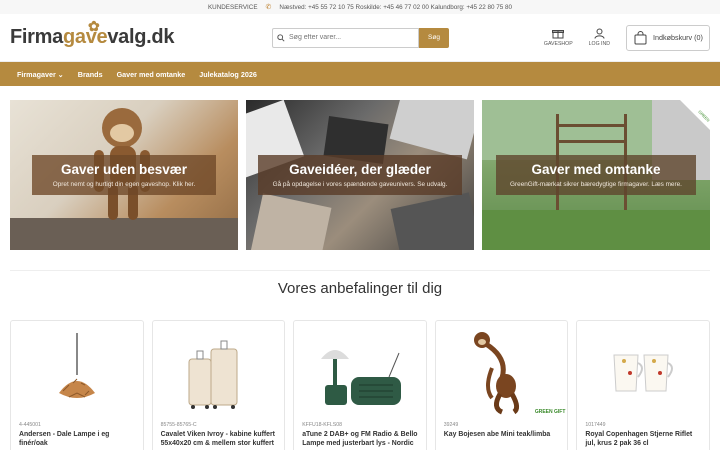  What do you see at coordinates (558, 44) in the screenshot?
I see `gaveshop-label: GAVESHOP` at bounding box center [558, 44].